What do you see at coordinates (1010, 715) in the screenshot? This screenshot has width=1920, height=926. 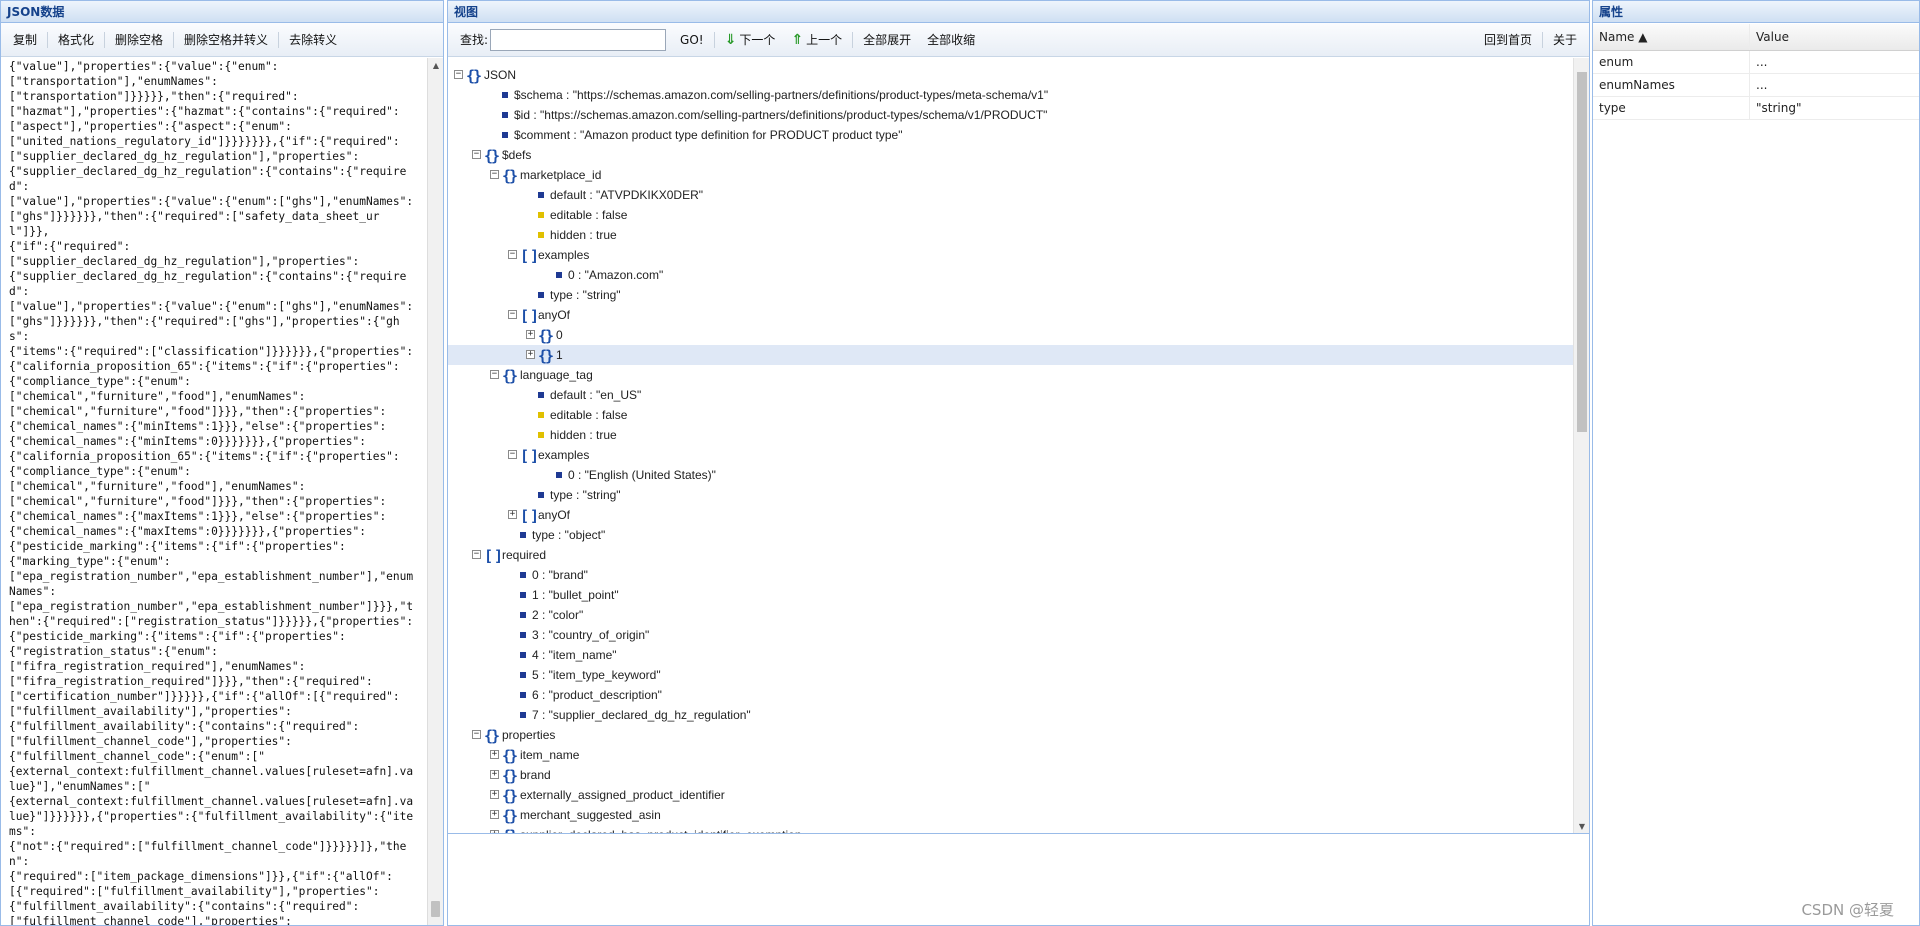 I see `tree-node: 7 : "supplier_declared_dg_hz_regulation"` at bounding box center [1010, 715].